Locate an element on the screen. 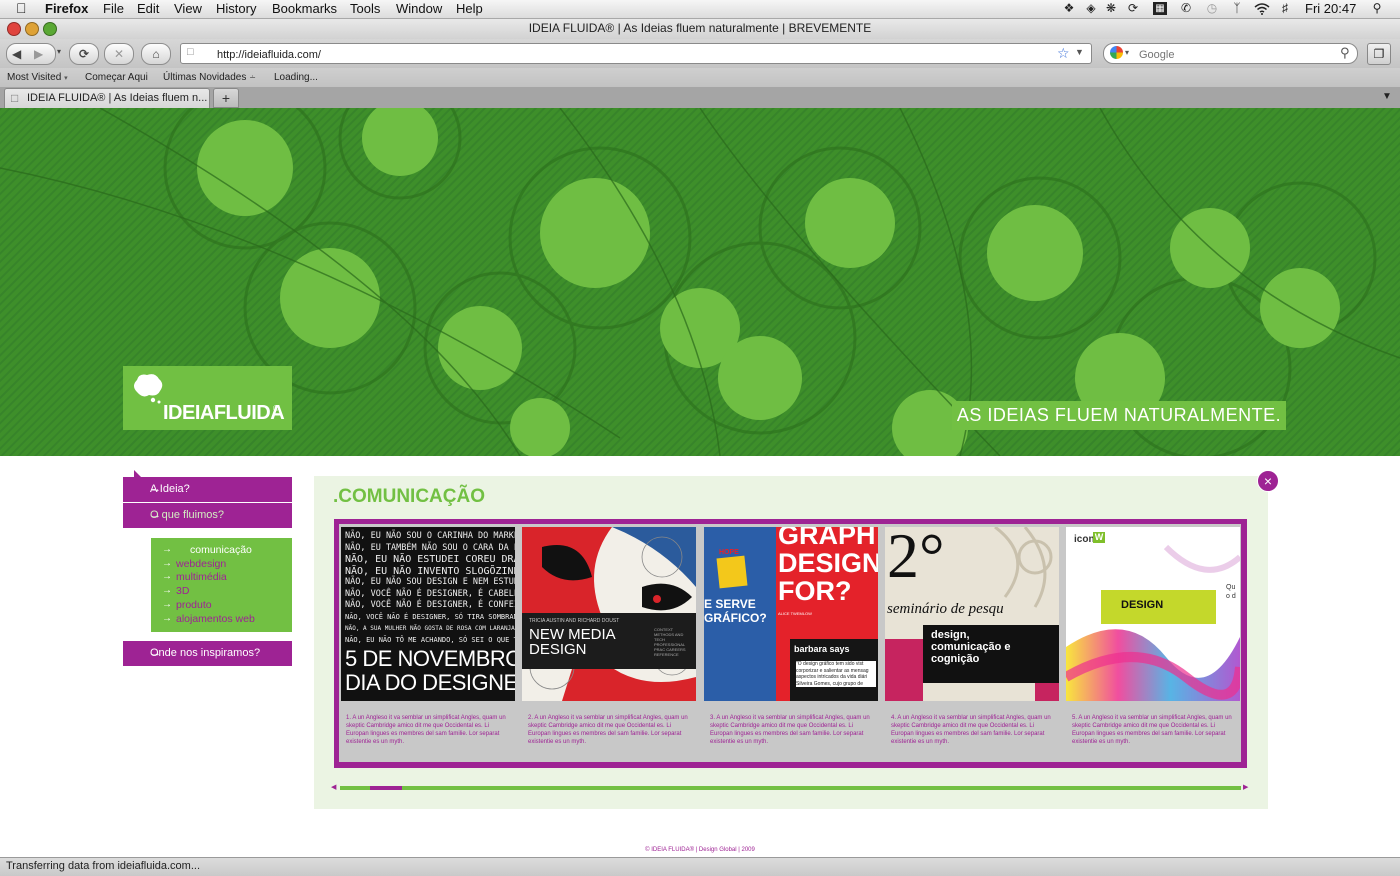 The image size is (1400, 876). menu-window: Window is located at coordinates (419, 8).